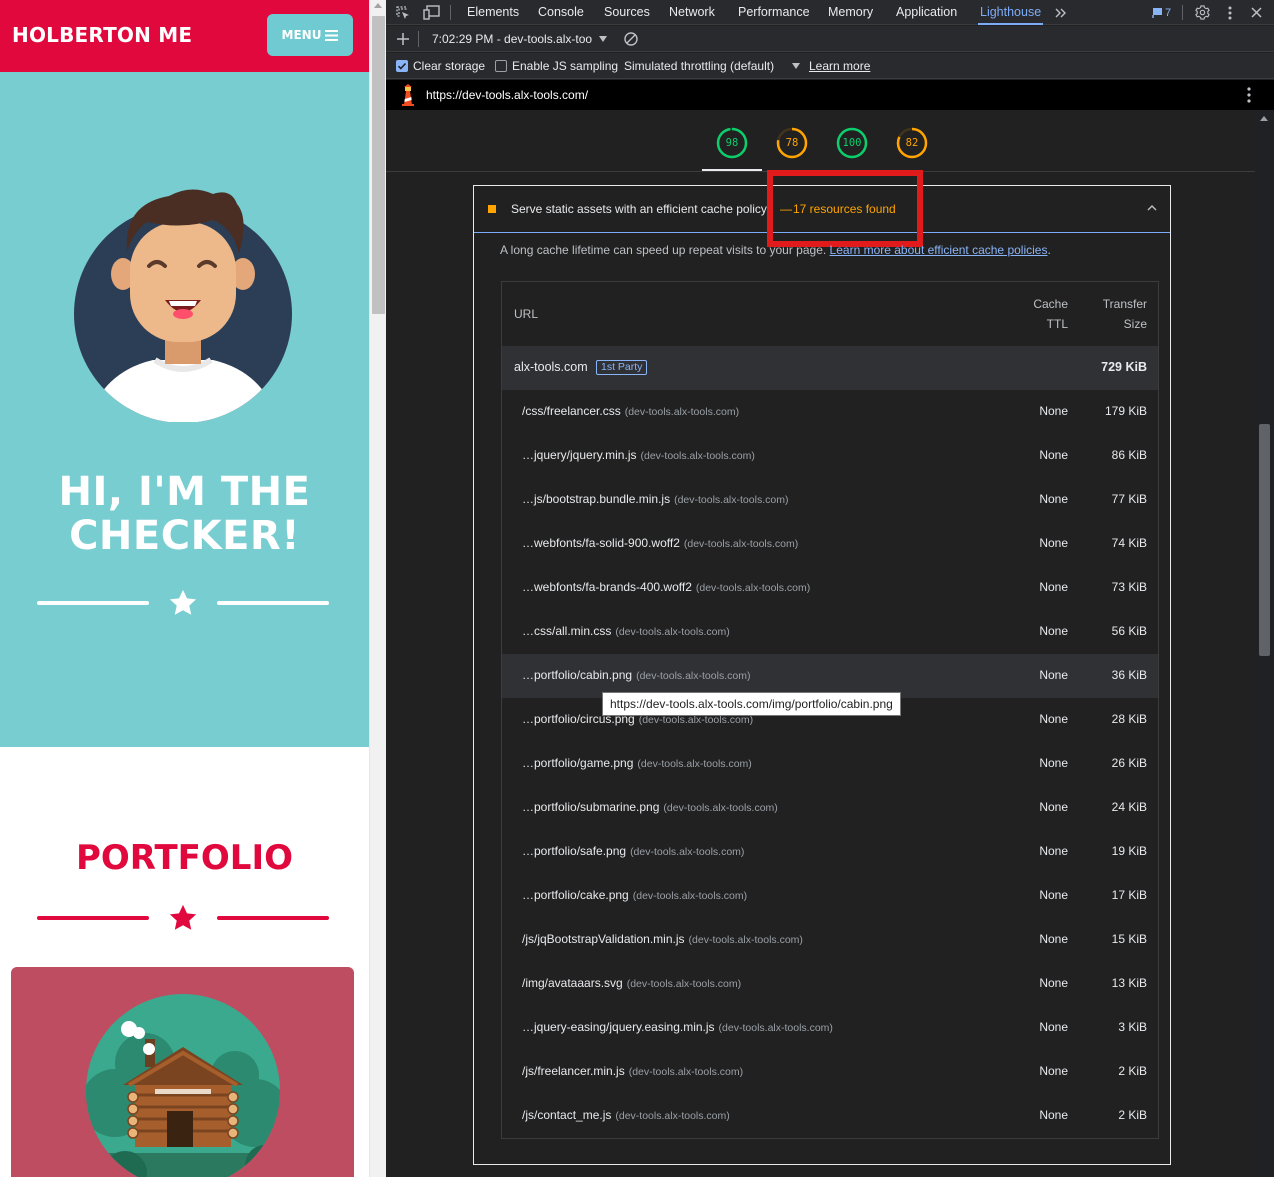 The width and height of the screenshot is (1274, 1177). Describe the element at coordinates (1256, 12) in the screenshot. I see `close-devtools-icon` at that location.